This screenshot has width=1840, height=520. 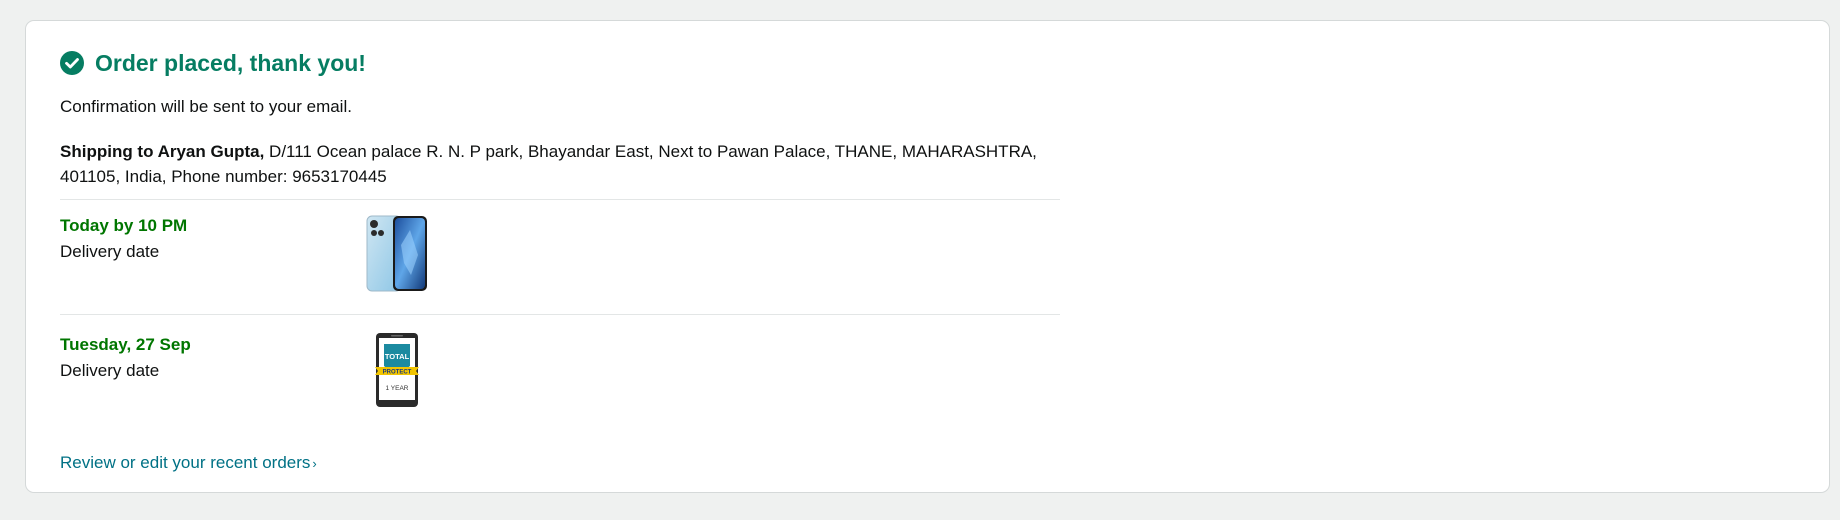 What do you see at coordinates (397, 356) in the screenshot?
I see `badge-top-text: TOTAL` at bounding box center [397, 356].